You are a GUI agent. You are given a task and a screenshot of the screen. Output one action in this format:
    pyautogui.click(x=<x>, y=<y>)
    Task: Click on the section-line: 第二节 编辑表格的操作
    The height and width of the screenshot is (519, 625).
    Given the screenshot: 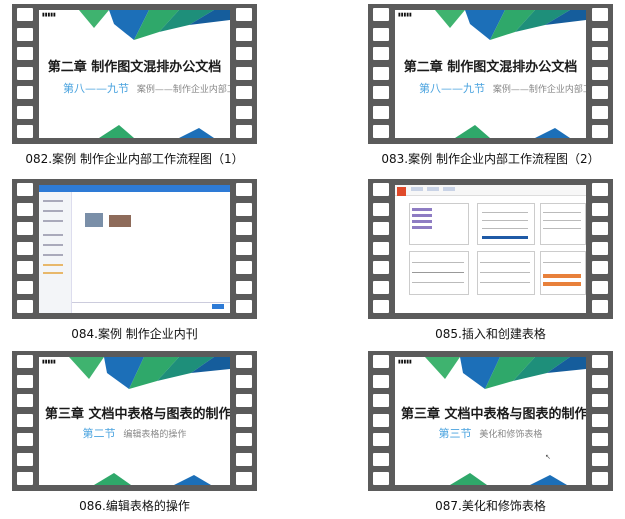 What is the action you would take?
    pyautogui.click(x=134, y=433)
    